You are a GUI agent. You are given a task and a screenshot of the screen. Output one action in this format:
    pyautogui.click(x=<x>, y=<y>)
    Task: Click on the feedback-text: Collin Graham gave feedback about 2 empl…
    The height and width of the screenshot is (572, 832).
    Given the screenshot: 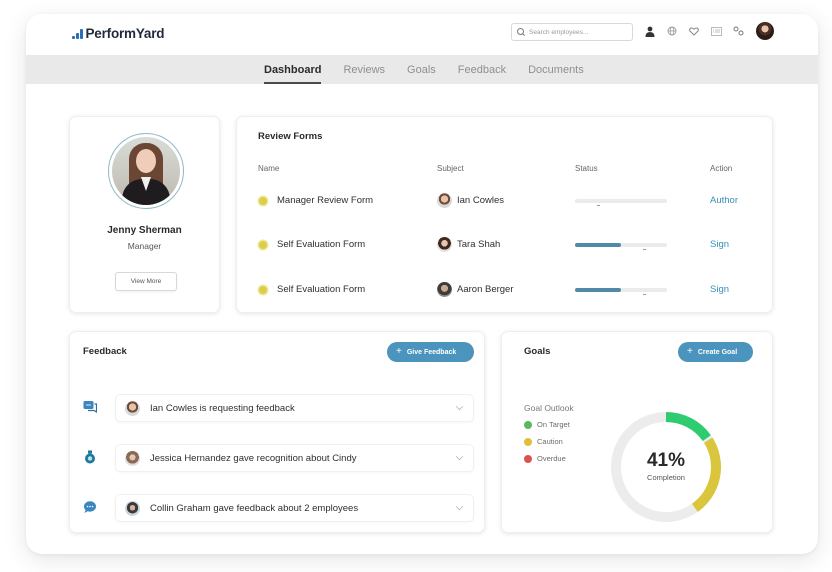 What is the action you would take?
    pyautogui.click(x=254, y=508)
    